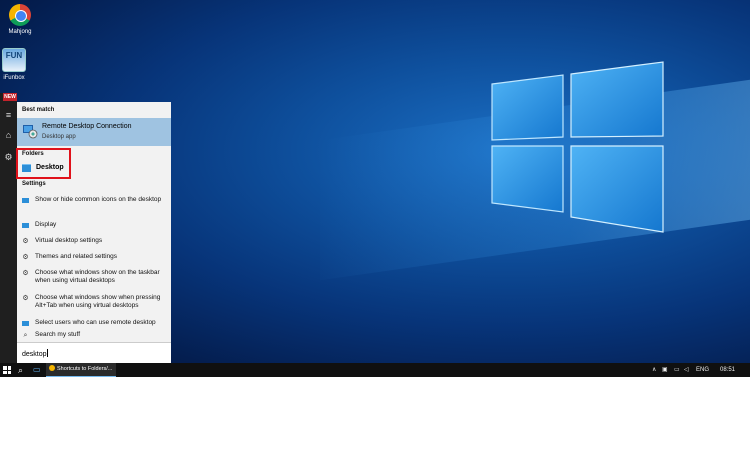 The image size is (750, 469). I want to click on best-match-title: Remote Desktop Connection, so click(87, 126).